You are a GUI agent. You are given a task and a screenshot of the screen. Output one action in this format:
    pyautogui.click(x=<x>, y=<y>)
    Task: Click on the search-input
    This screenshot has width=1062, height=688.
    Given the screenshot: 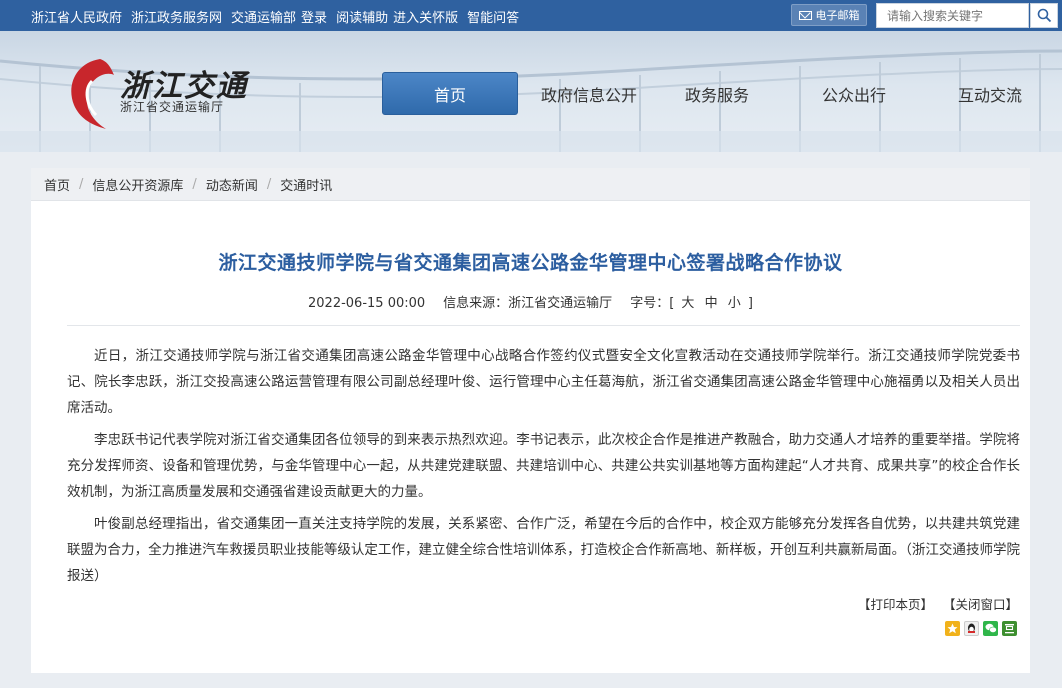 What is the action you would take?
    pyautogui.click(x=952, y=15)
    